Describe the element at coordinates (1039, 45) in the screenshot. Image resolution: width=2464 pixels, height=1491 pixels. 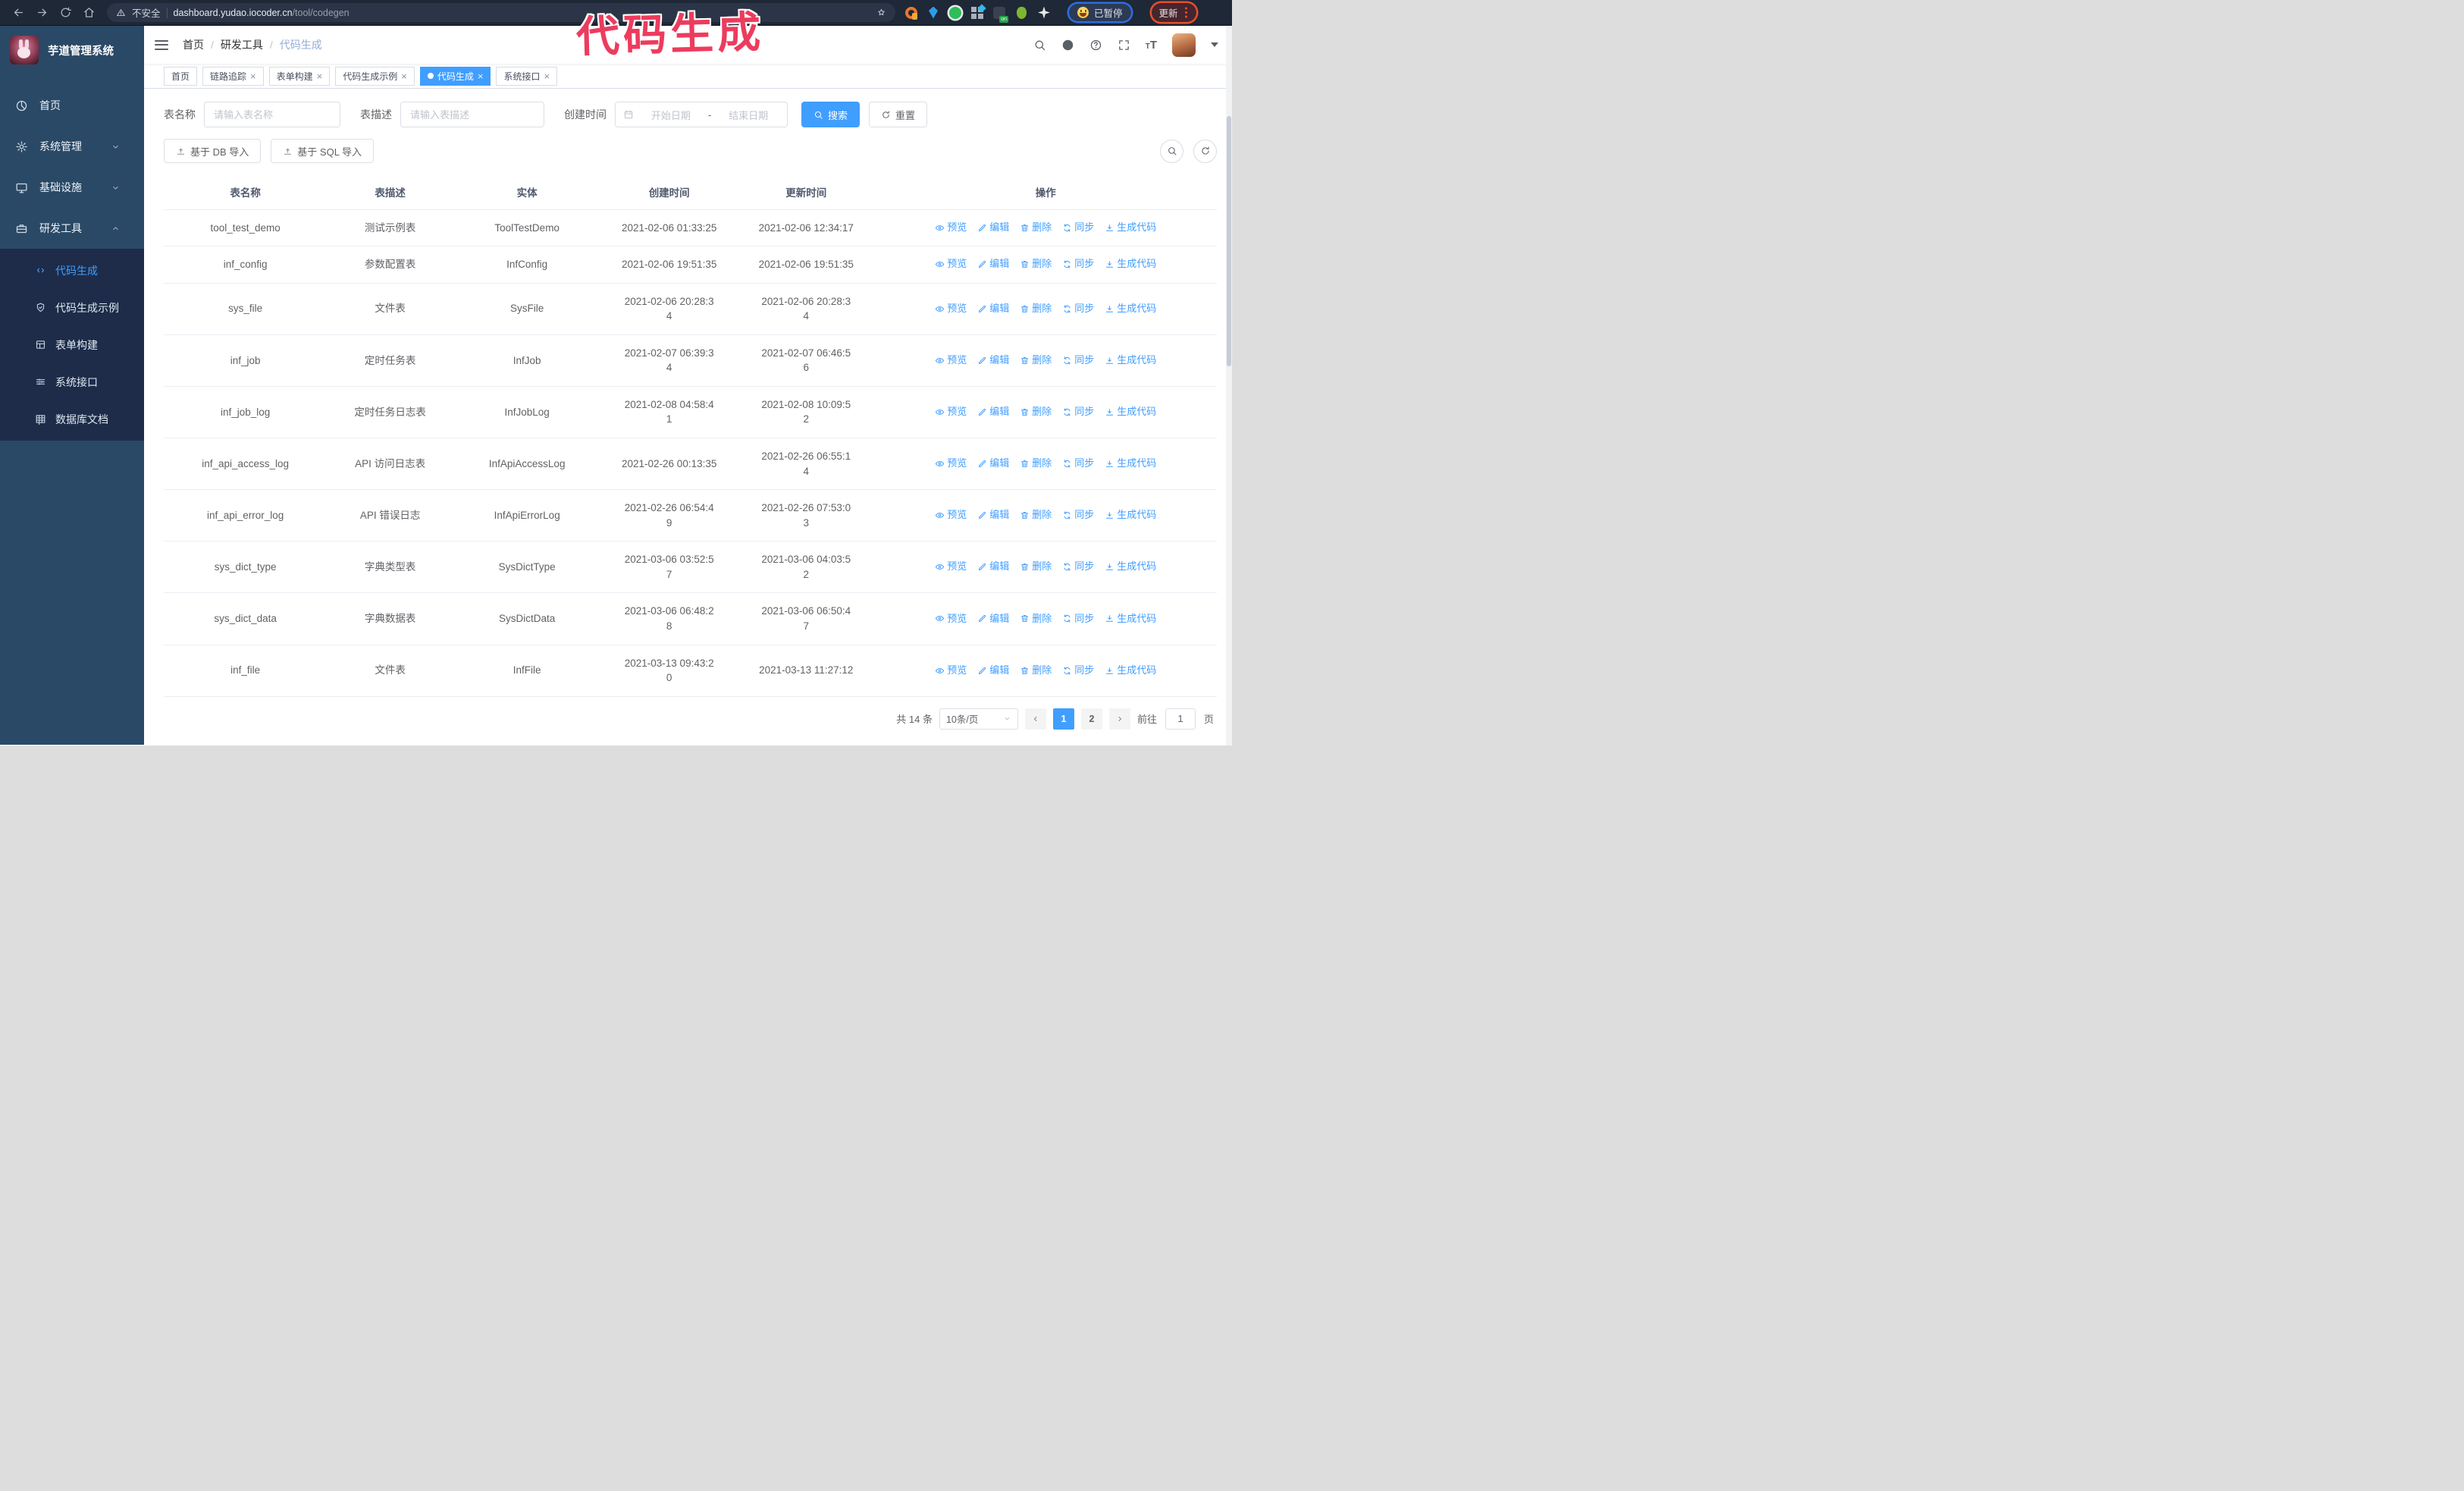
I see `search-icon` at that location.